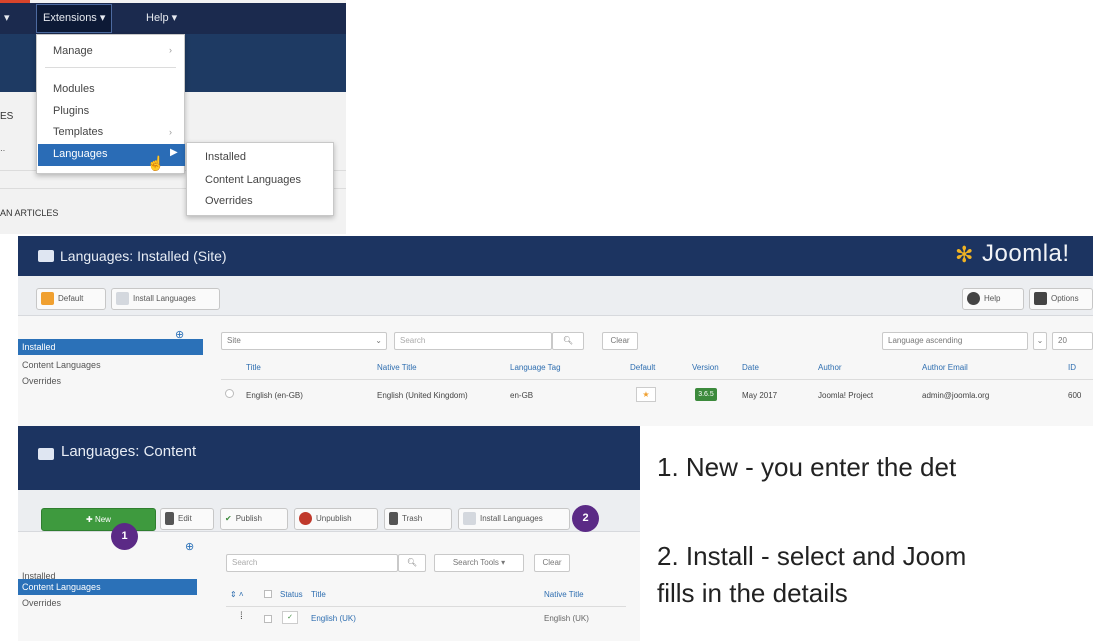 The width and height of the screenshot is (1093, 641). I want to click on note-step-2: 2. Install - select and Joom, so click(812, 556).